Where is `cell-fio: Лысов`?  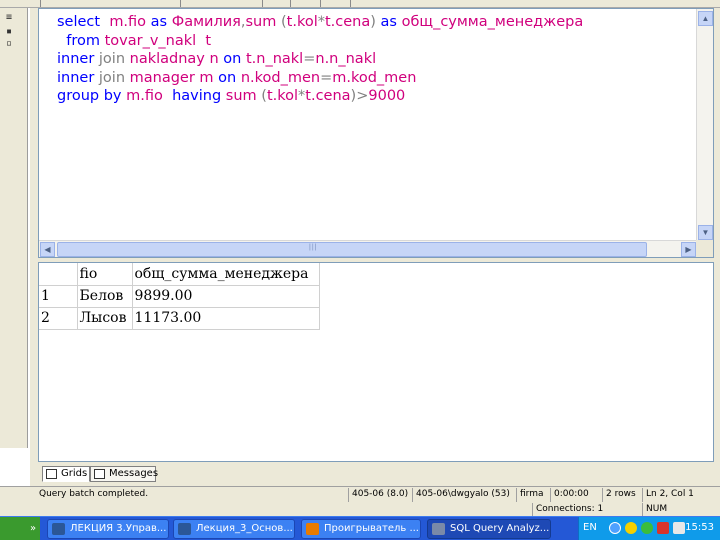
cell-fio: Лысов is located at coordinates (105, 318).